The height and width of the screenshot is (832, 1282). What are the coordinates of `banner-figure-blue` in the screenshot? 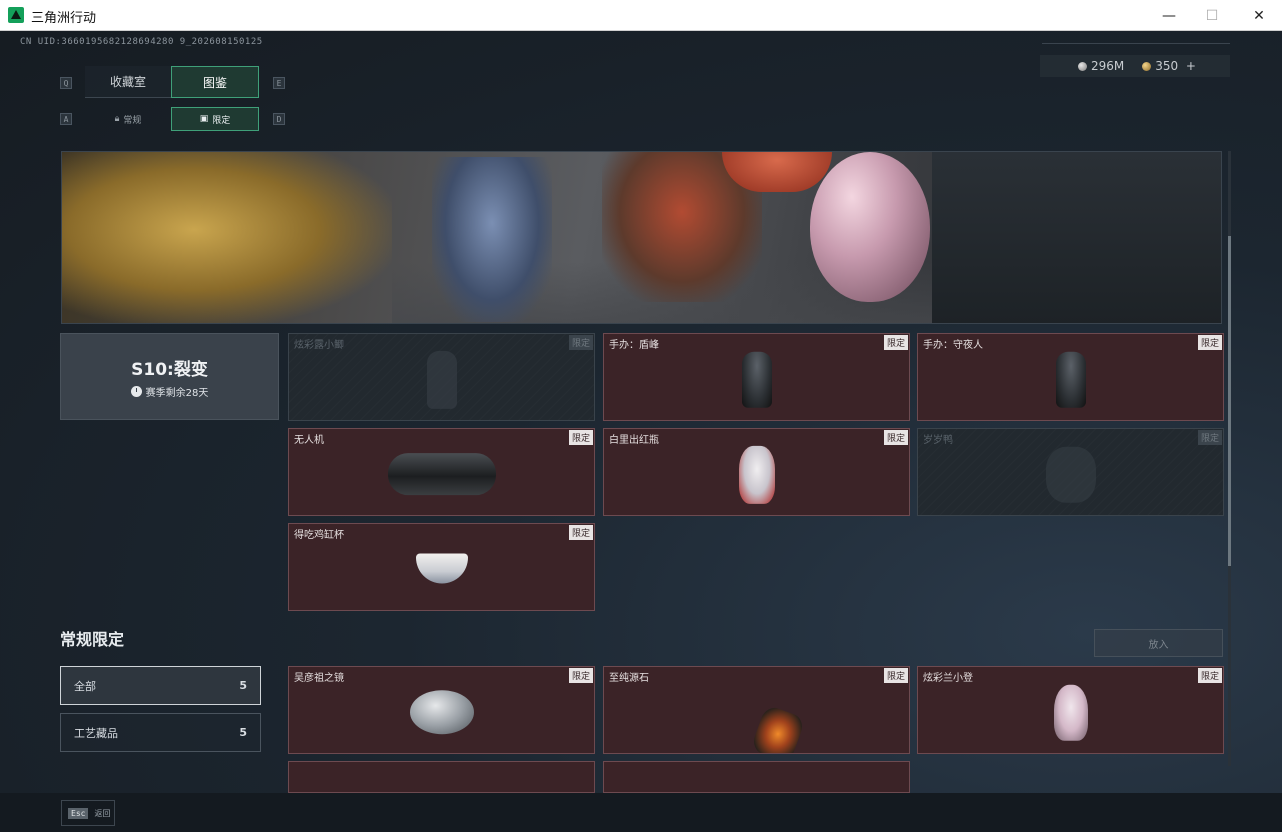 It's located at (492, 239).